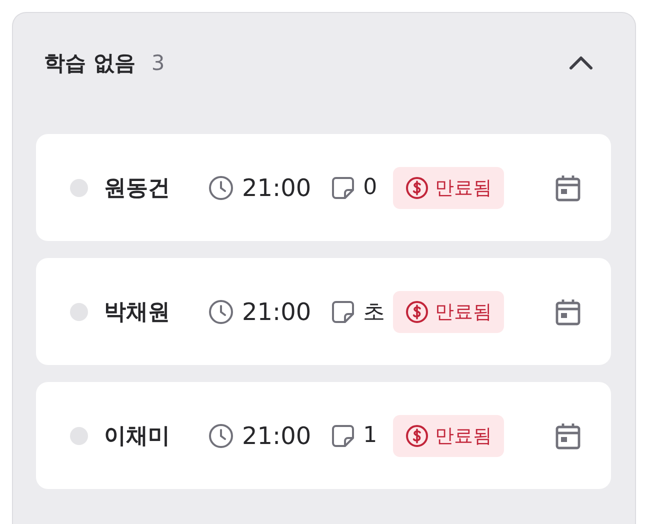 The image size is (646, 524). What do you see at coordinates (158, 63) in the screenshot?
I see `section-count: 3` at bounding box center [158, 63].